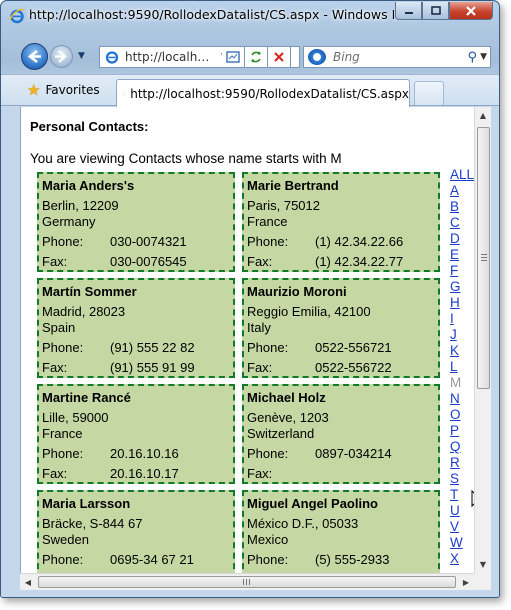 The image size is (511, 610). I want to click on filter-letter-n: N, so click(462, 399).